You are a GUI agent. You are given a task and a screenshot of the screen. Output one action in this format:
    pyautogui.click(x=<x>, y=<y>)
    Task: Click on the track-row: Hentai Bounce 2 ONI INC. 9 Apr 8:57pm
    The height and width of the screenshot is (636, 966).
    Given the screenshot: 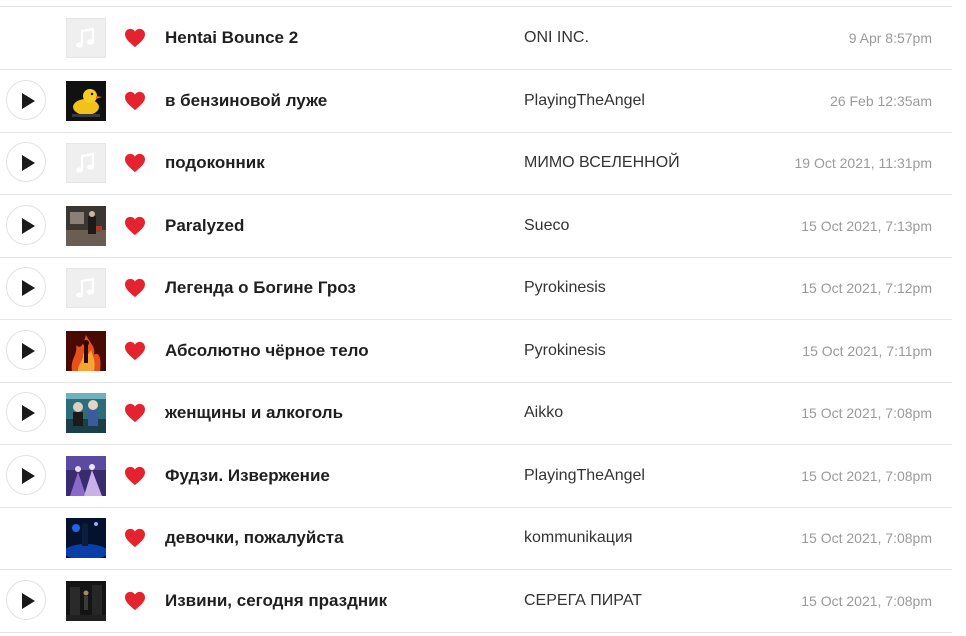 What is the action you would take?
    pyautogui.click(x=476, y=38)
    